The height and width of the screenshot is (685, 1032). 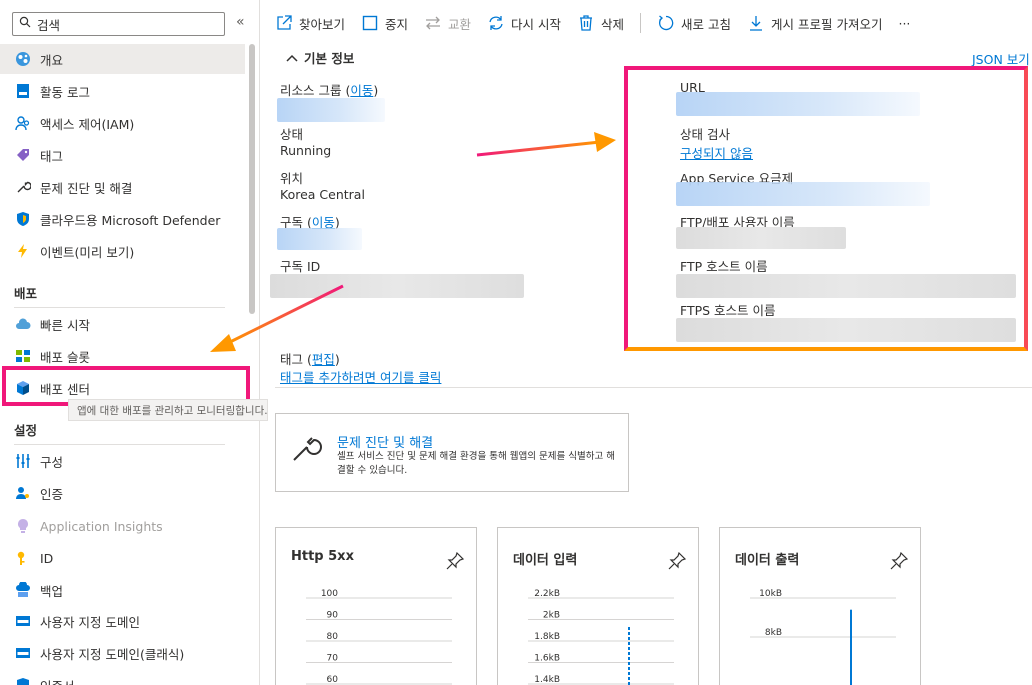 What do you see at coordinates (547, 594) in the screenshot?
I see `y-tick-label: 2.2kB` at bounding box center [547, 594].